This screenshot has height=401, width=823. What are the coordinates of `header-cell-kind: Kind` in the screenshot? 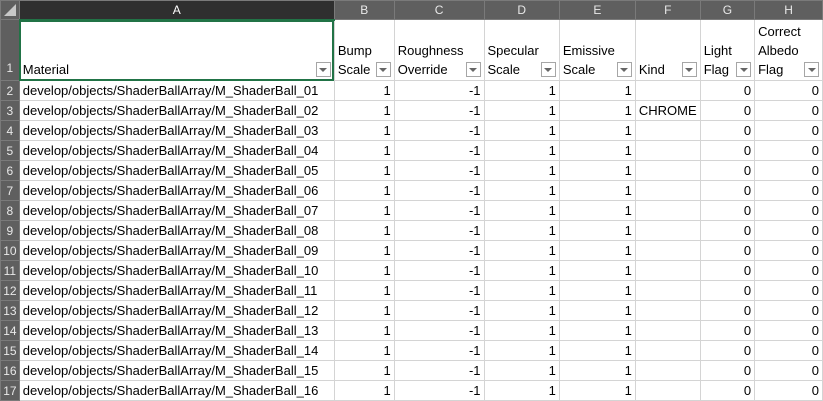 It's located at (667, 50).